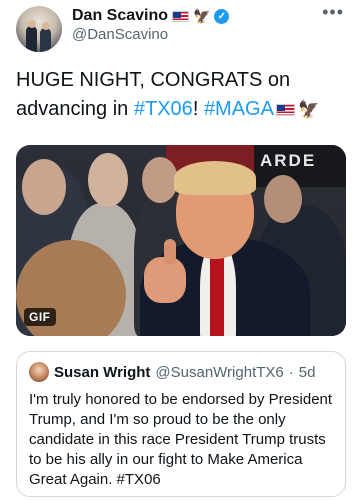  Describe the element at coordinates (217, 292) in the screenshot. I see `media-main-person-tie` at that location.